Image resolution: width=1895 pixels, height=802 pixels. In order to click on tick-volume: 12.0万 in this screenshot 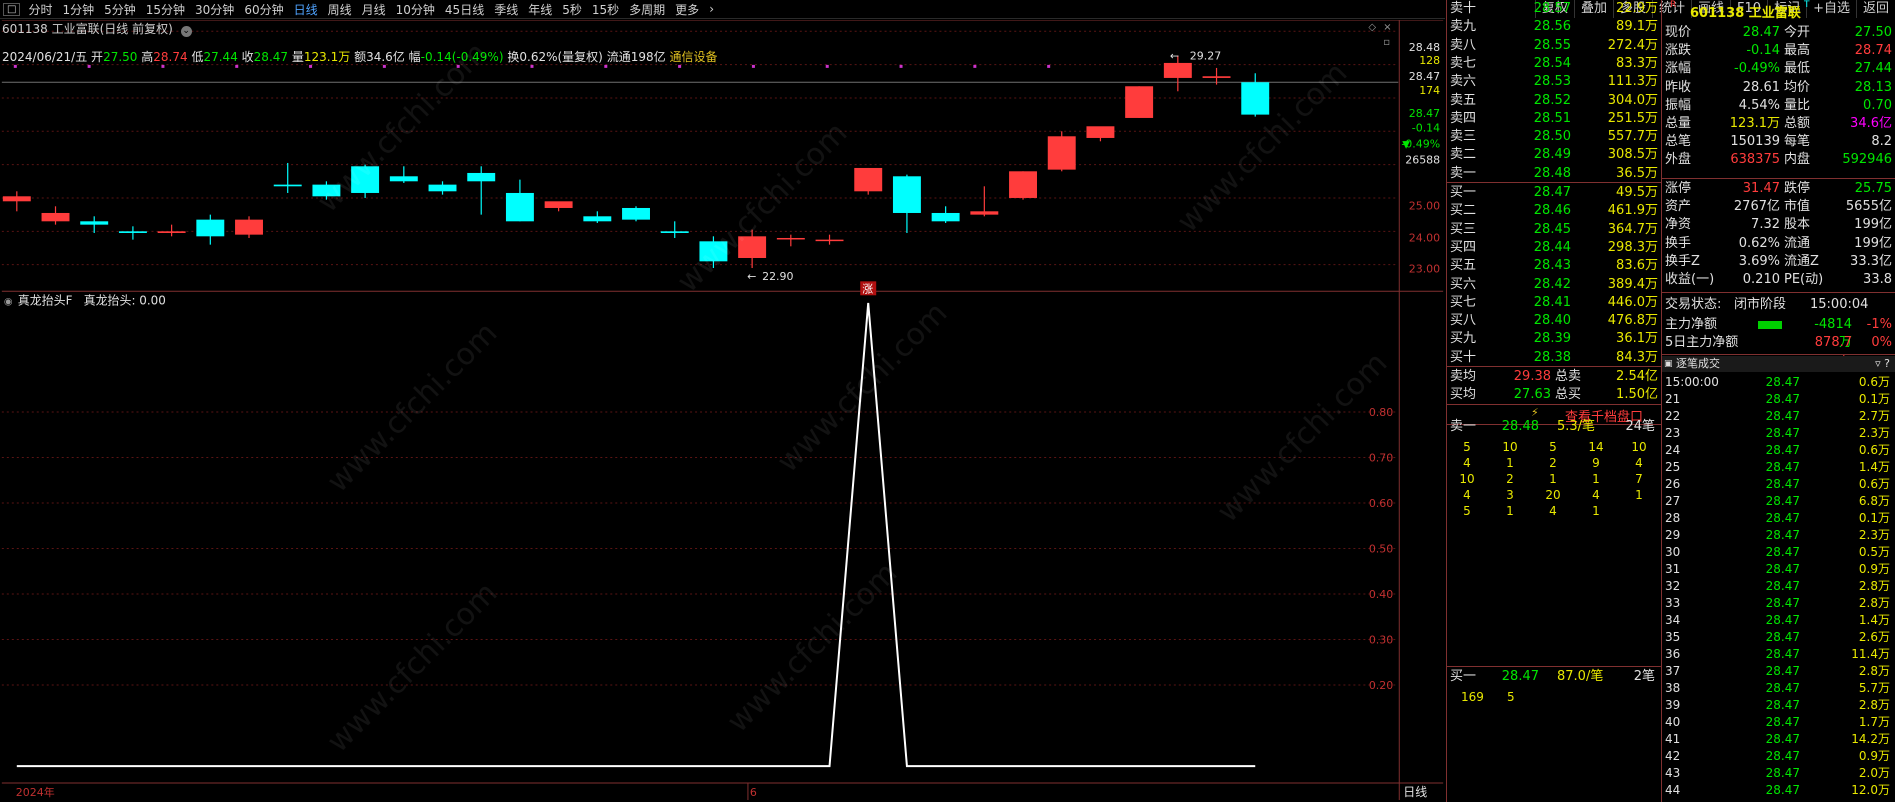, I will do `click(1870, 790)`.